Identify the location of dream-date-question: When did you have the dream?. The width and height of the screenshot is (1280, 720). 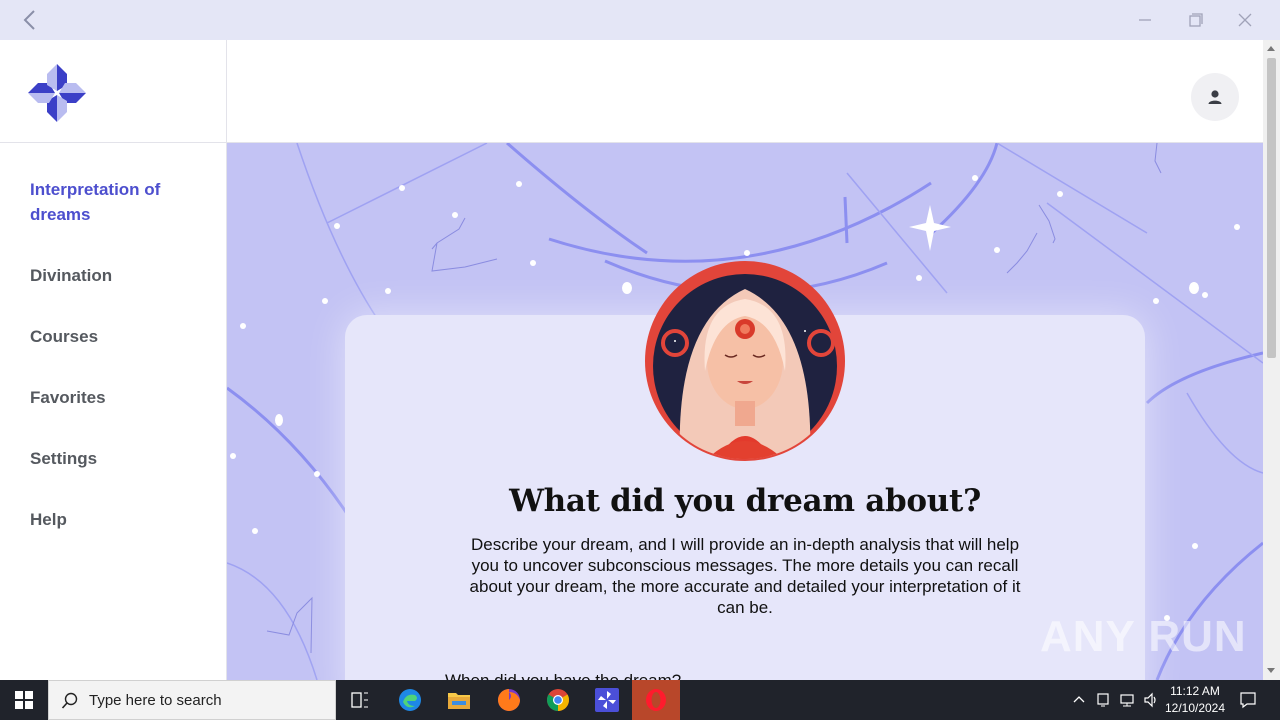
(563, 675).